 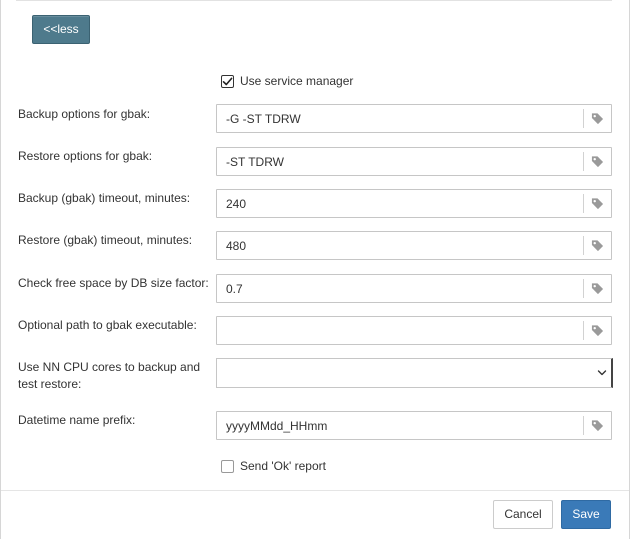 I want to click on top-divider, so click(x=314, y=0).